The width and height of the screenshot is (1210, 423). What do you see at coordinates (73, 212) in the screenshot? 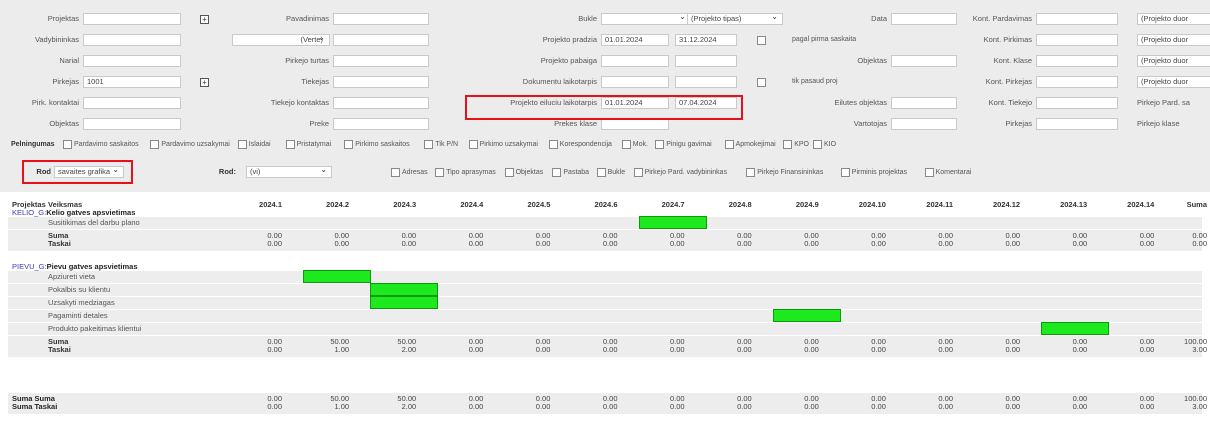
I see `project-kelio-g: KELIO_G:Kelio gatves apsvietimas` at bounding box center [73, 212].